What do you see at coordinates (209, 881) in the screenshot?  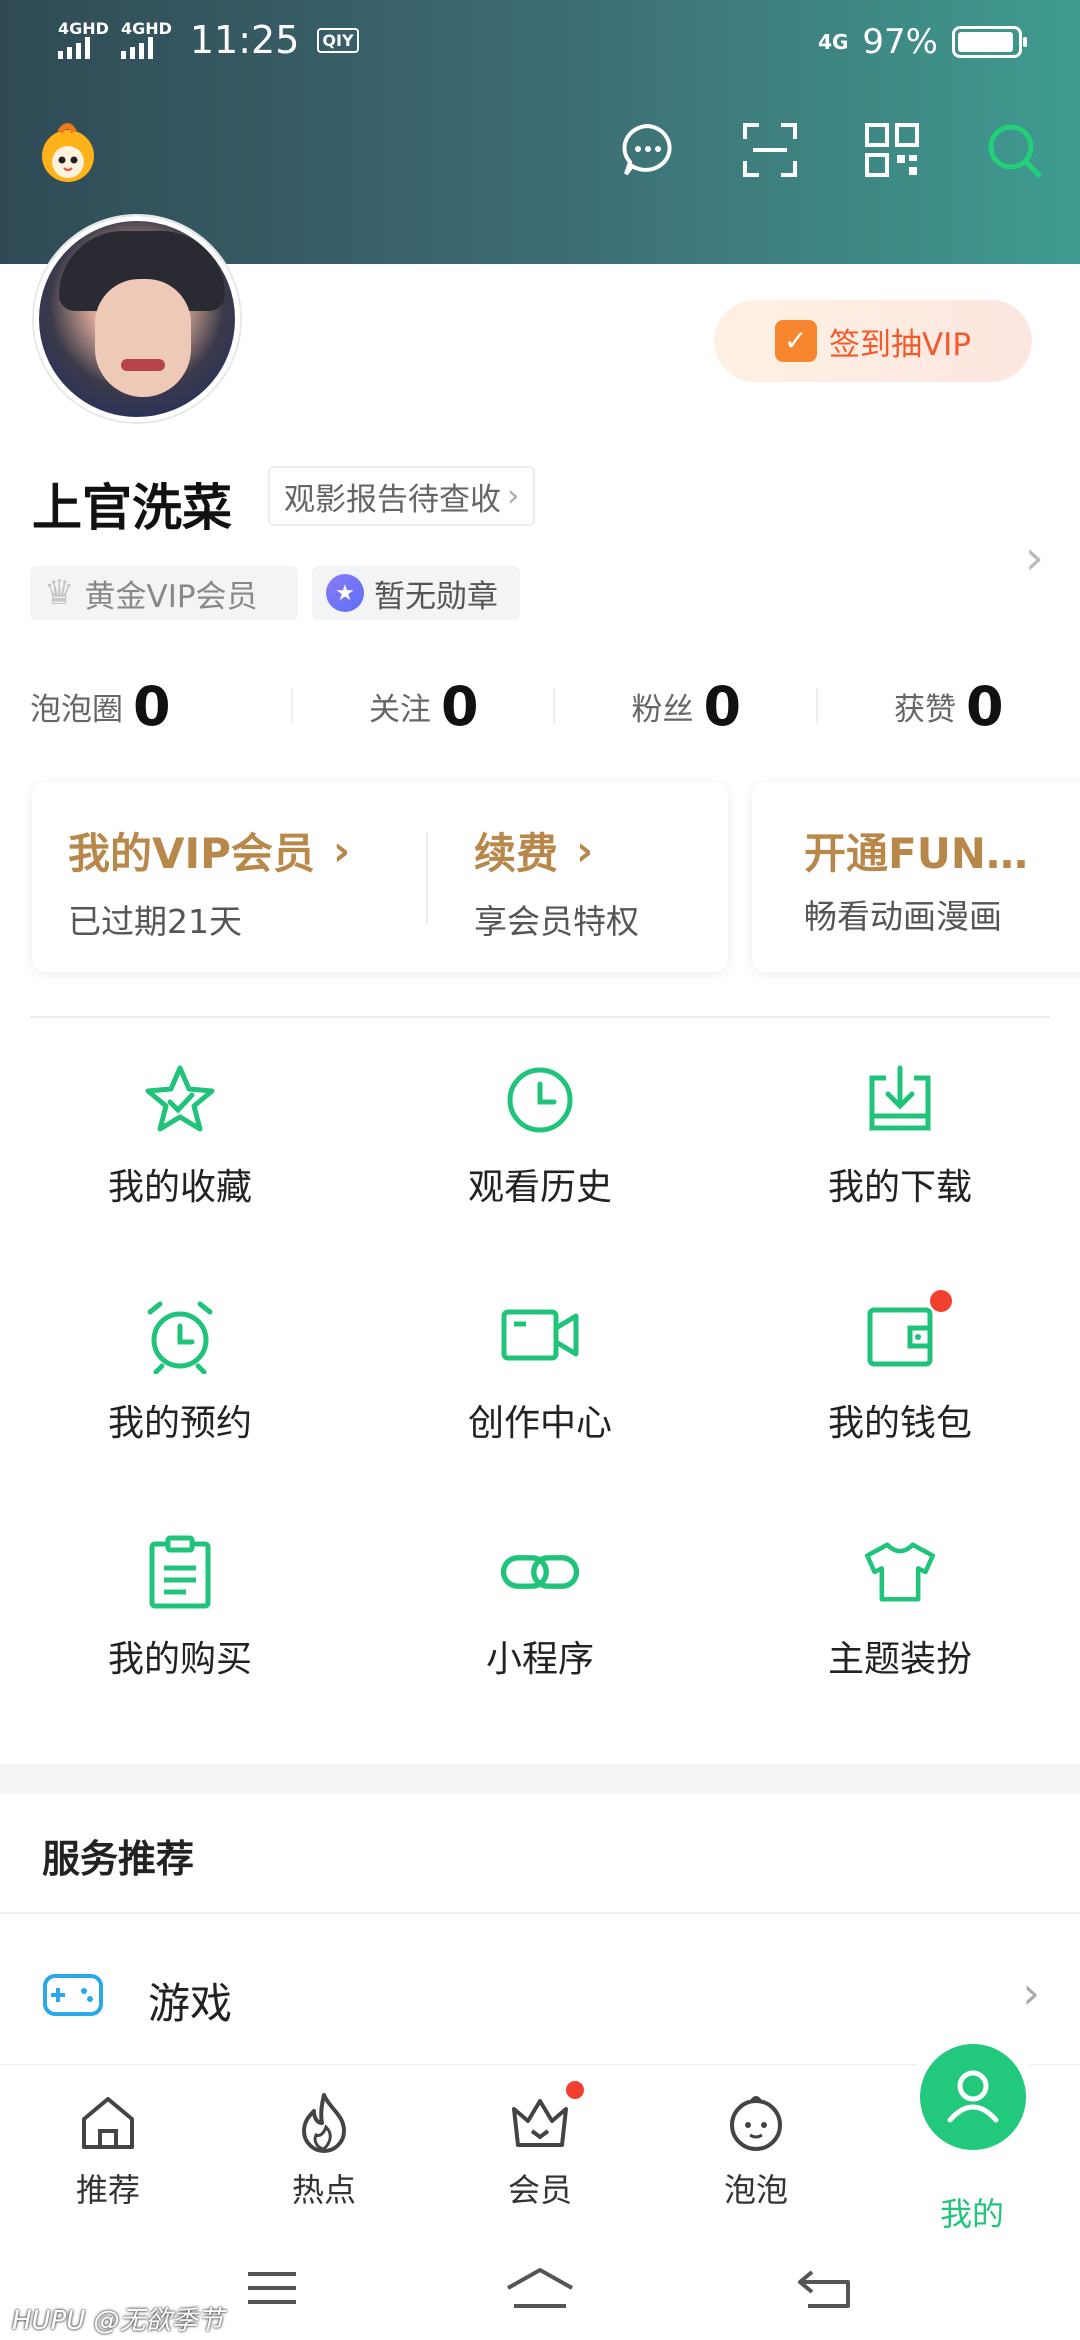 I see `my-vip-section: 我的VIP会员 › 已过期21天` at bounding box center [209, 881].